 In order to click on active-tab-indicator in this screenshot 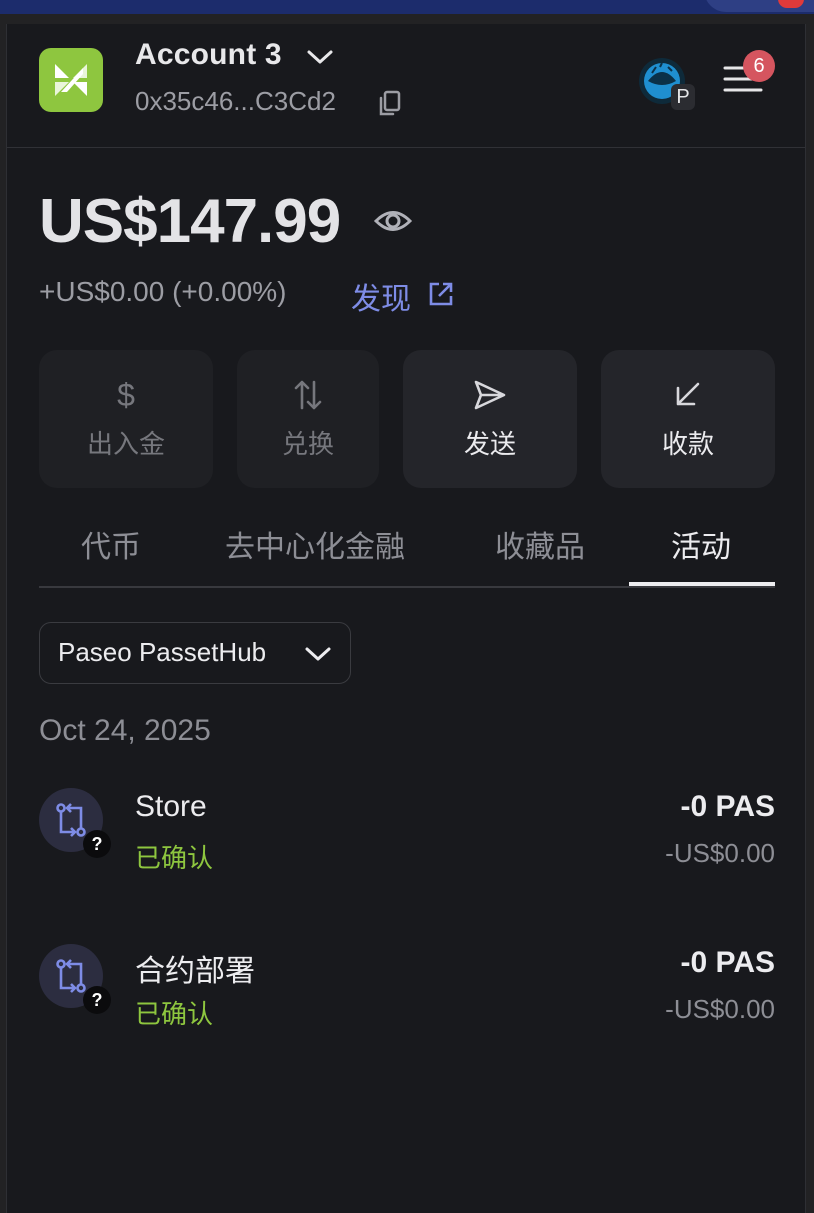, I will do `click(702, 584)`.